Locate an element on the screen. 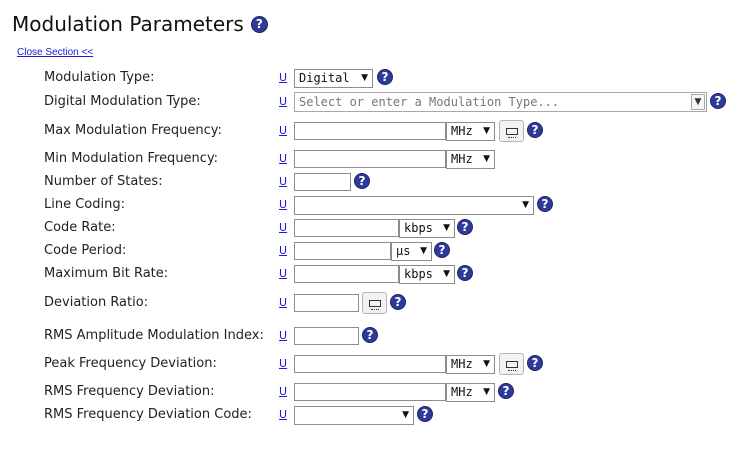 The height and width of the screenshot is (451, 745). field-label: Line Coding: is located at coordinates (84, 204).